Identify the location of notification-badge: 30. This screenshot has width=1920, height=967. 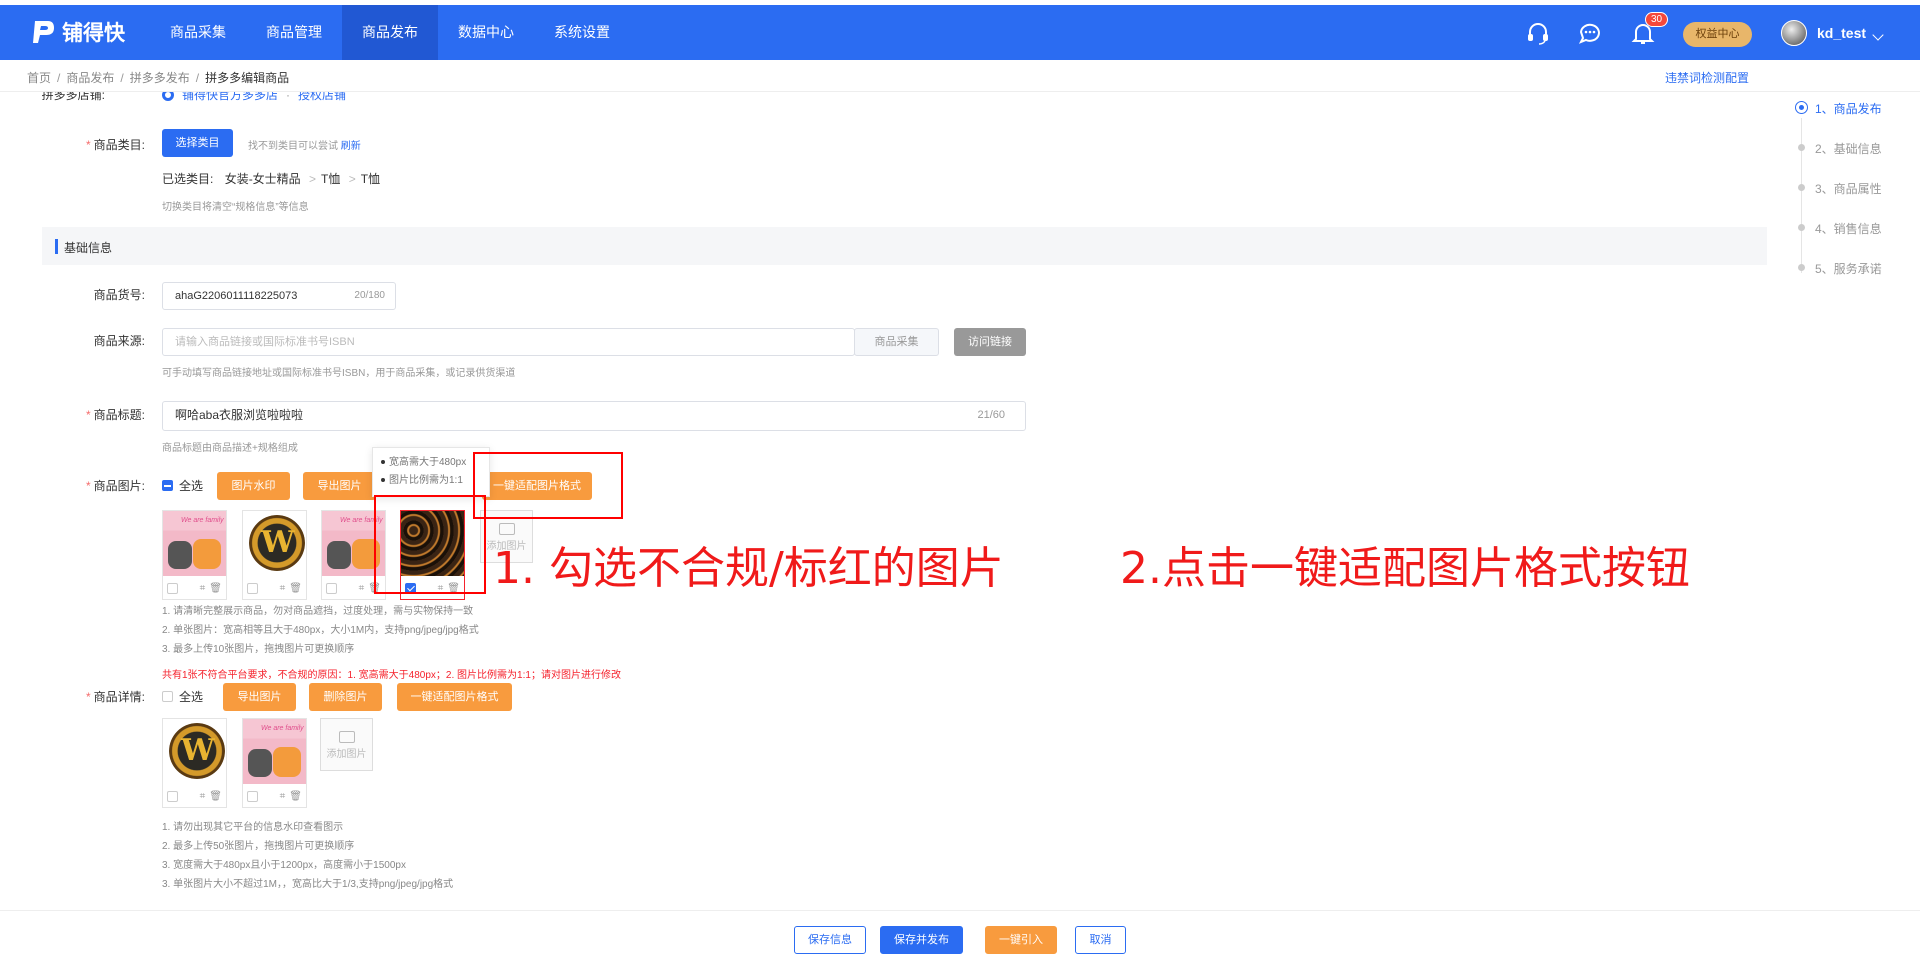
(1657, 19).